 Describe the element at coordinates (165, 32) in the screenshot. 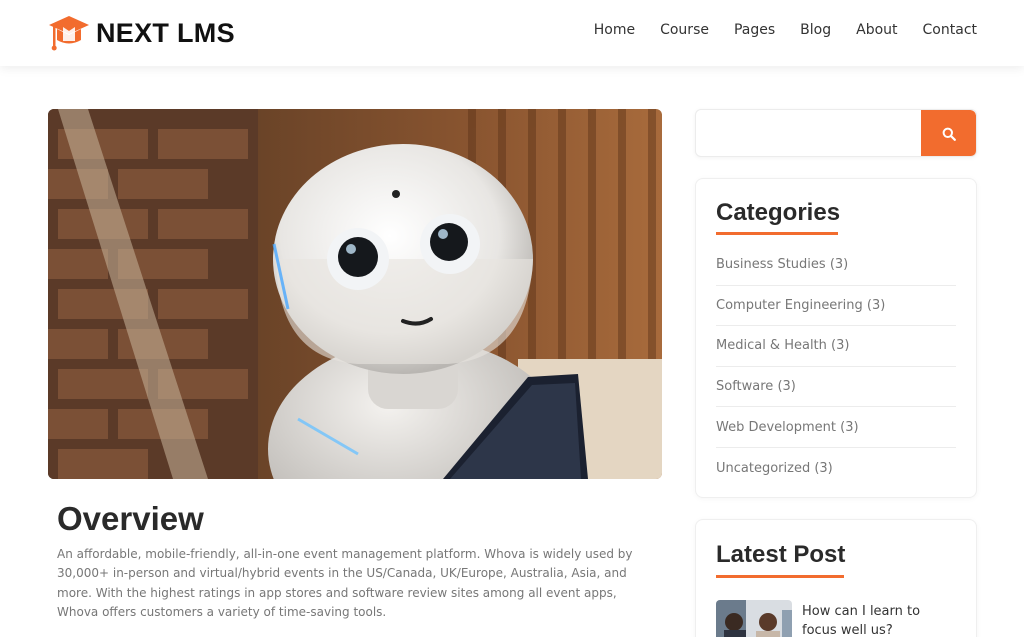

I see `brand-name: NEXT LMS` at that location.